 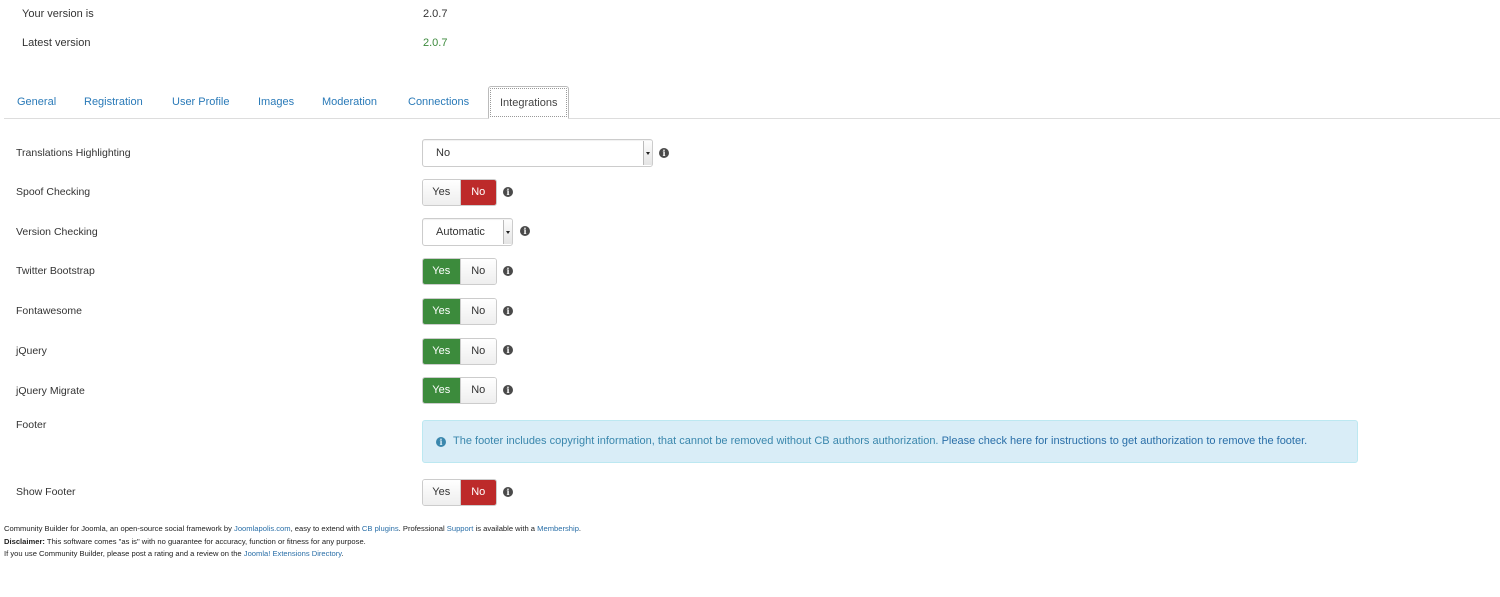 I want to click on membership-link: Membership, so click(x=558, y=528).